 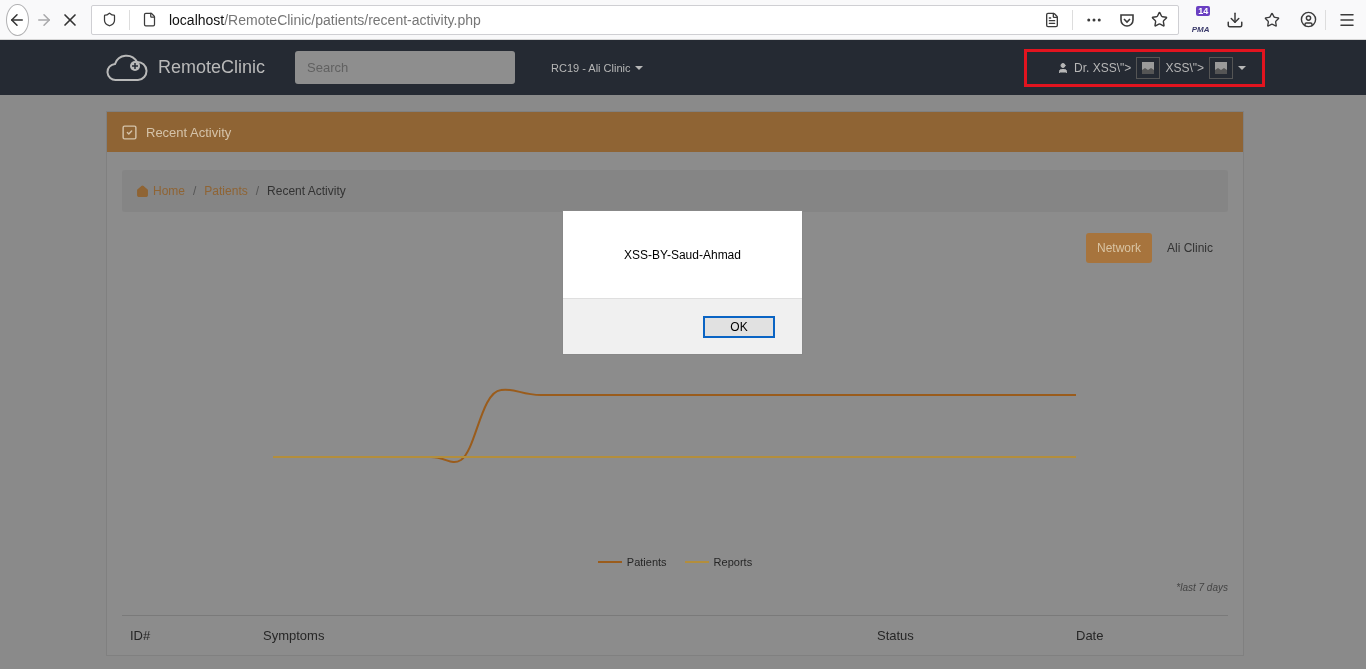 What do you see at coordinates (1190, 248) in the screenshot?
I see `scope-tab: Ali Clinic` at bounding box center [1190, 248].